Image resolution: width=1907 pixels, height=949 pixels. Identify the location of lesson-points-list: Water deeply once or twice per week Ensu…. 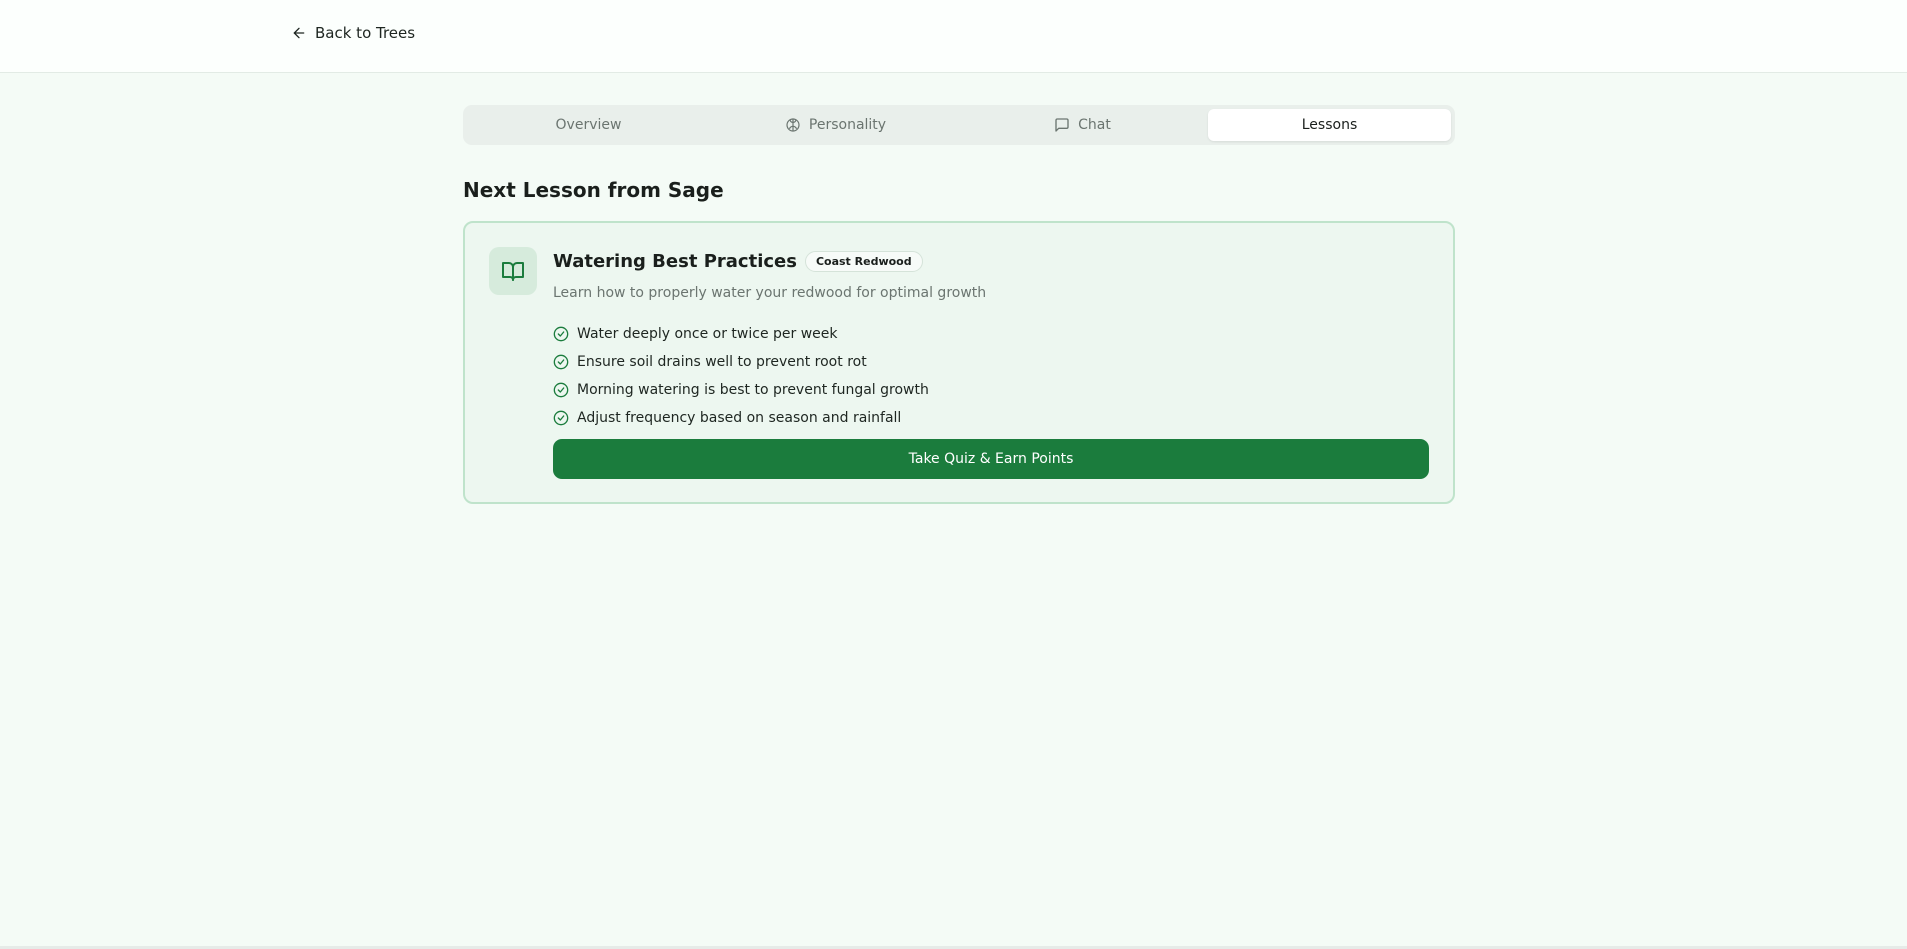
(741, 376).